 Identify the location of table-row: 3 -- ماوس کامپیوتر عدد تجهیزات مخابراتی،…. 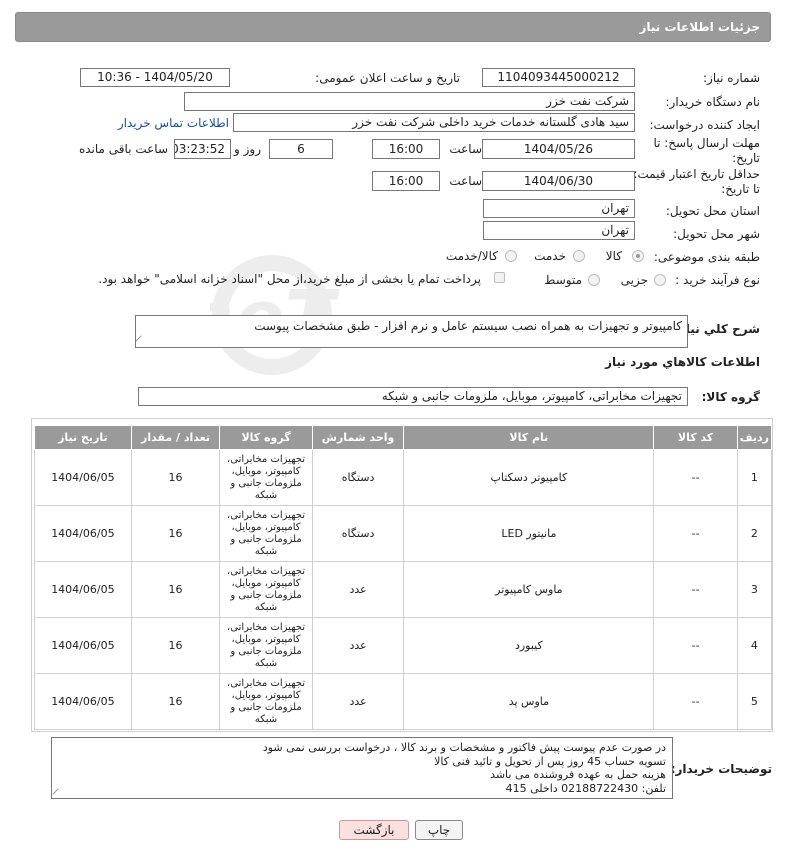
(403, 589).